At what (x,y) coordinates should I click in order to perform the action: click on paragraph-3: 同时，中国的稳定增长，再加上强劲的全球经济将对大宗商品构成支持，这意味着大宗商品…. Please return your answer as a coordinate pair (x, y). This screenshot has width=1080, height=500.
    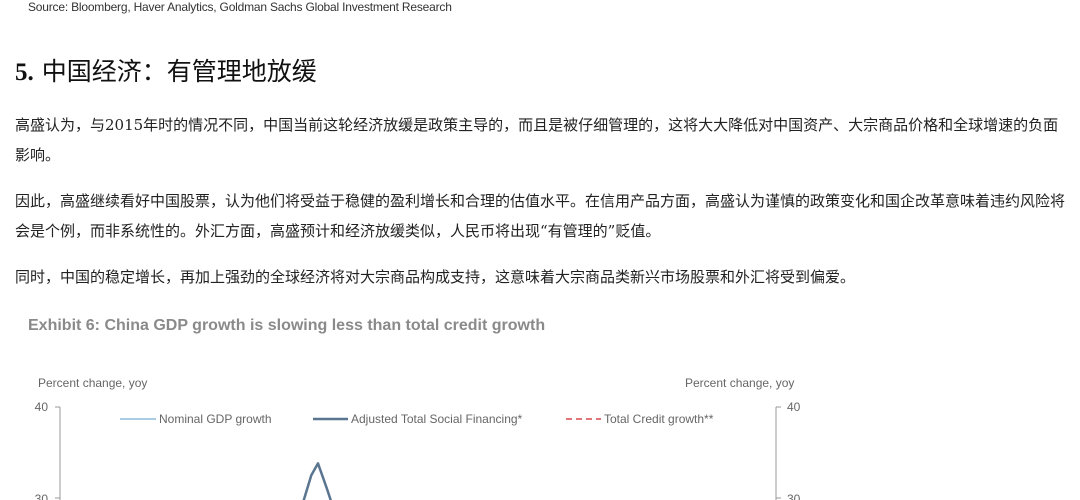
    Looking at the image, I should click on (435, 277).